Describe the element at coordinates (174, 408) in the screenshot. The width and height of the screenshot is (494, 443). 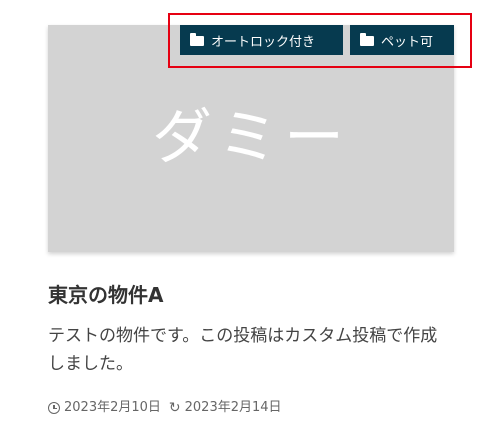
I see `update-icon: ↻` at that location.